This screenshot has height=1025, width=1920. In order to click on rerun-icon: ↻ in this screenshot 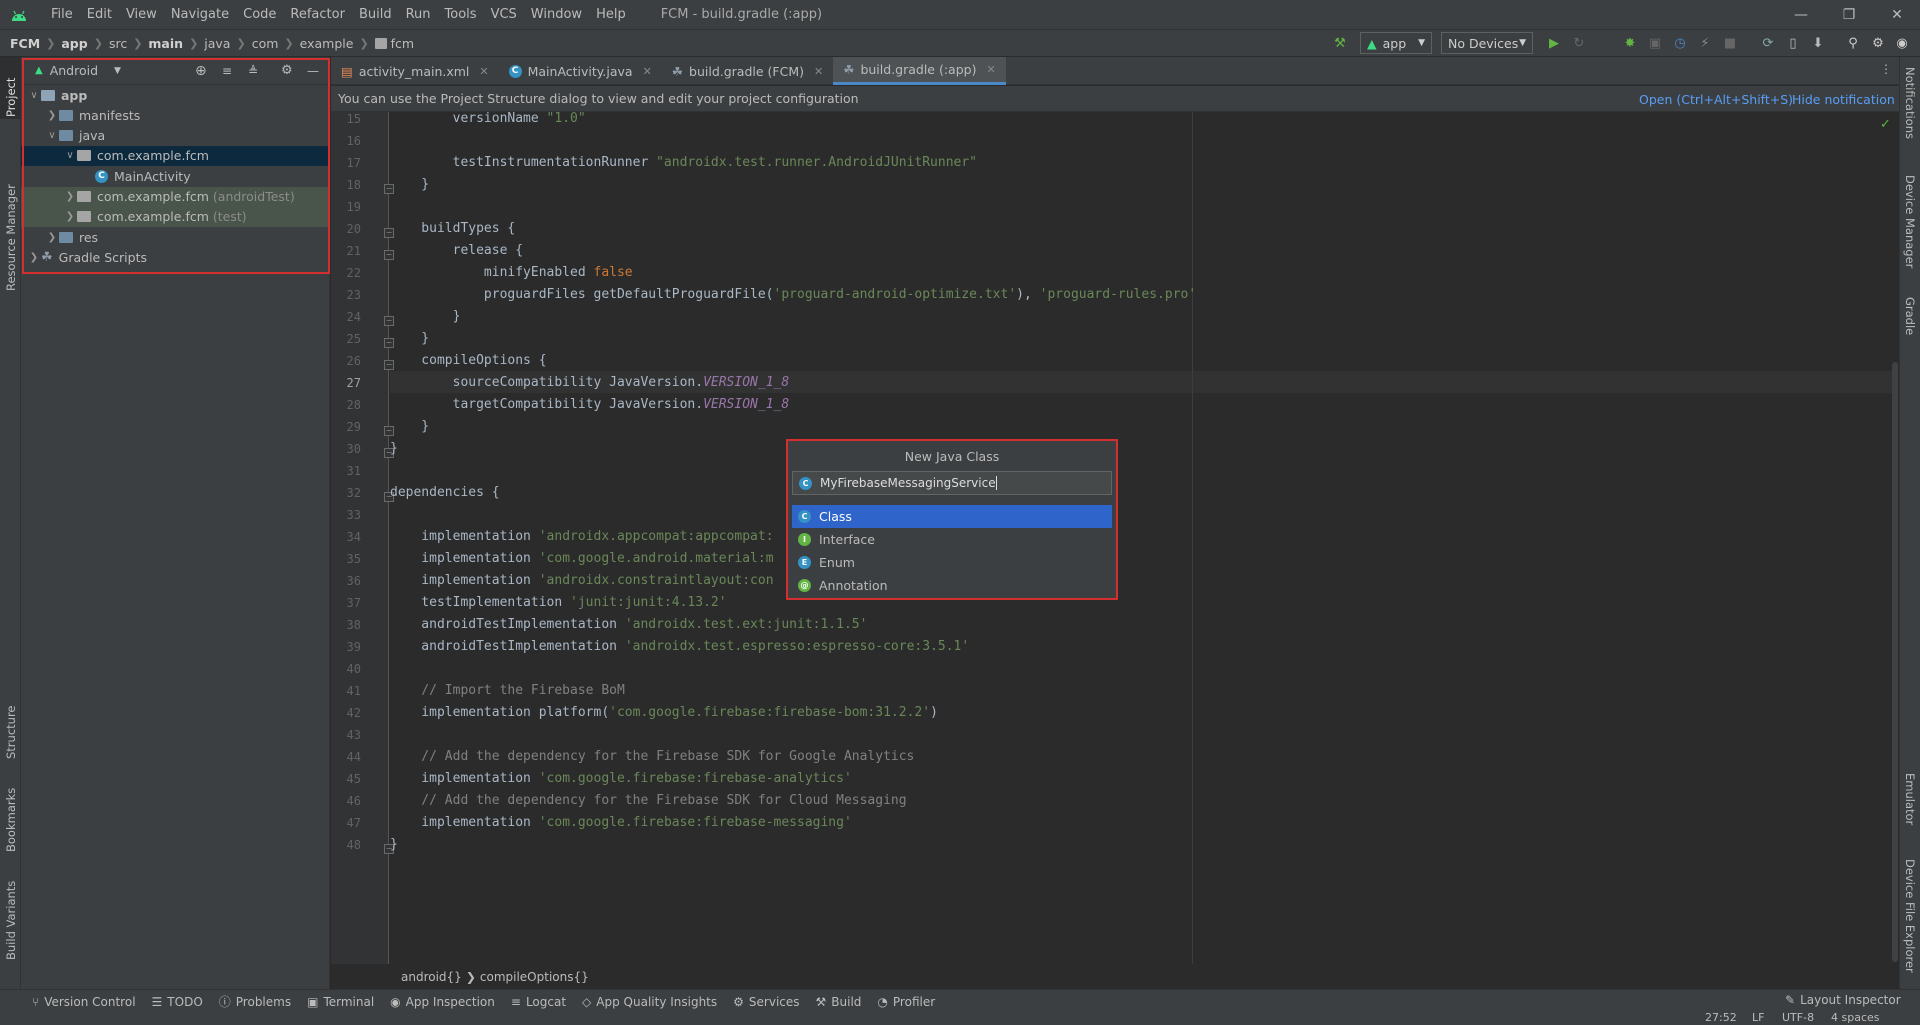, I will do `click(1579, 43)`.